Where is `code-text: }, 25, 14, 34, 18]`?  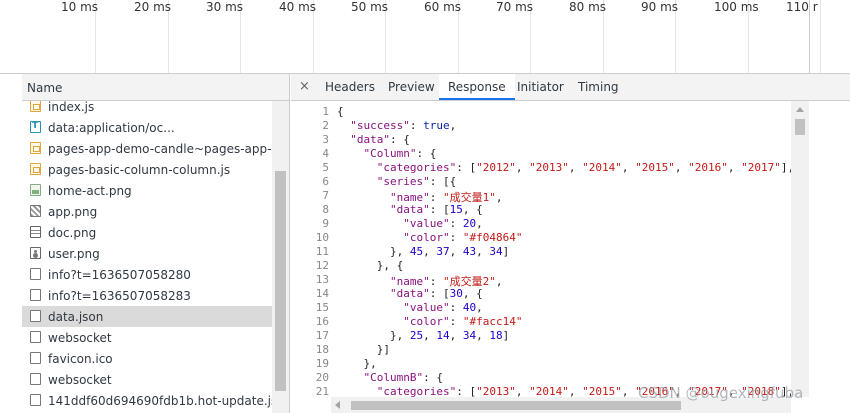 code-text: }, 25, 14, 34, 18] is located at coordinates (423, 335).